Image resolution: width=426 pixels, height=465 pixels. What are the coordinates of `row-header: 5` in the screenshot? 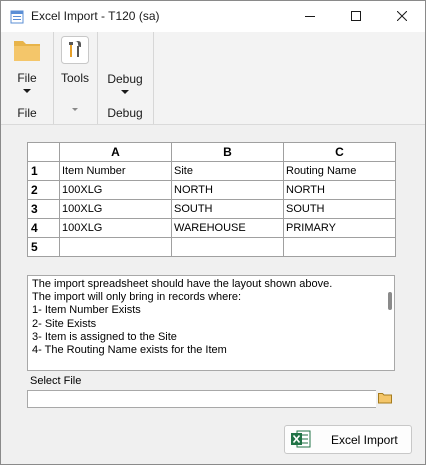 It's located at (43, 247).